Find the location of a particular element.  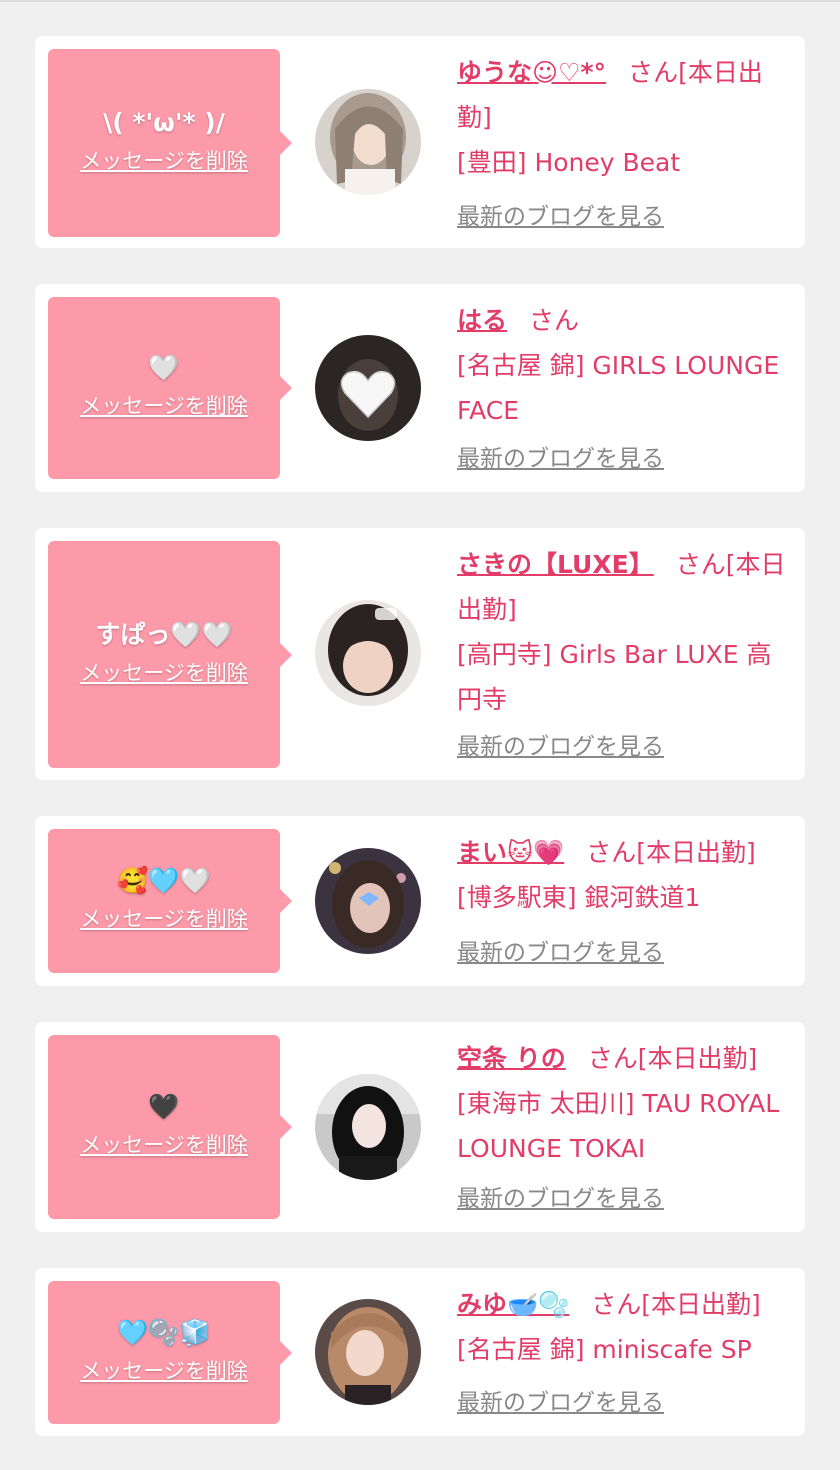

cast-name-link: ゆうな☺︎♡*° is located at coordinates (531, 72).